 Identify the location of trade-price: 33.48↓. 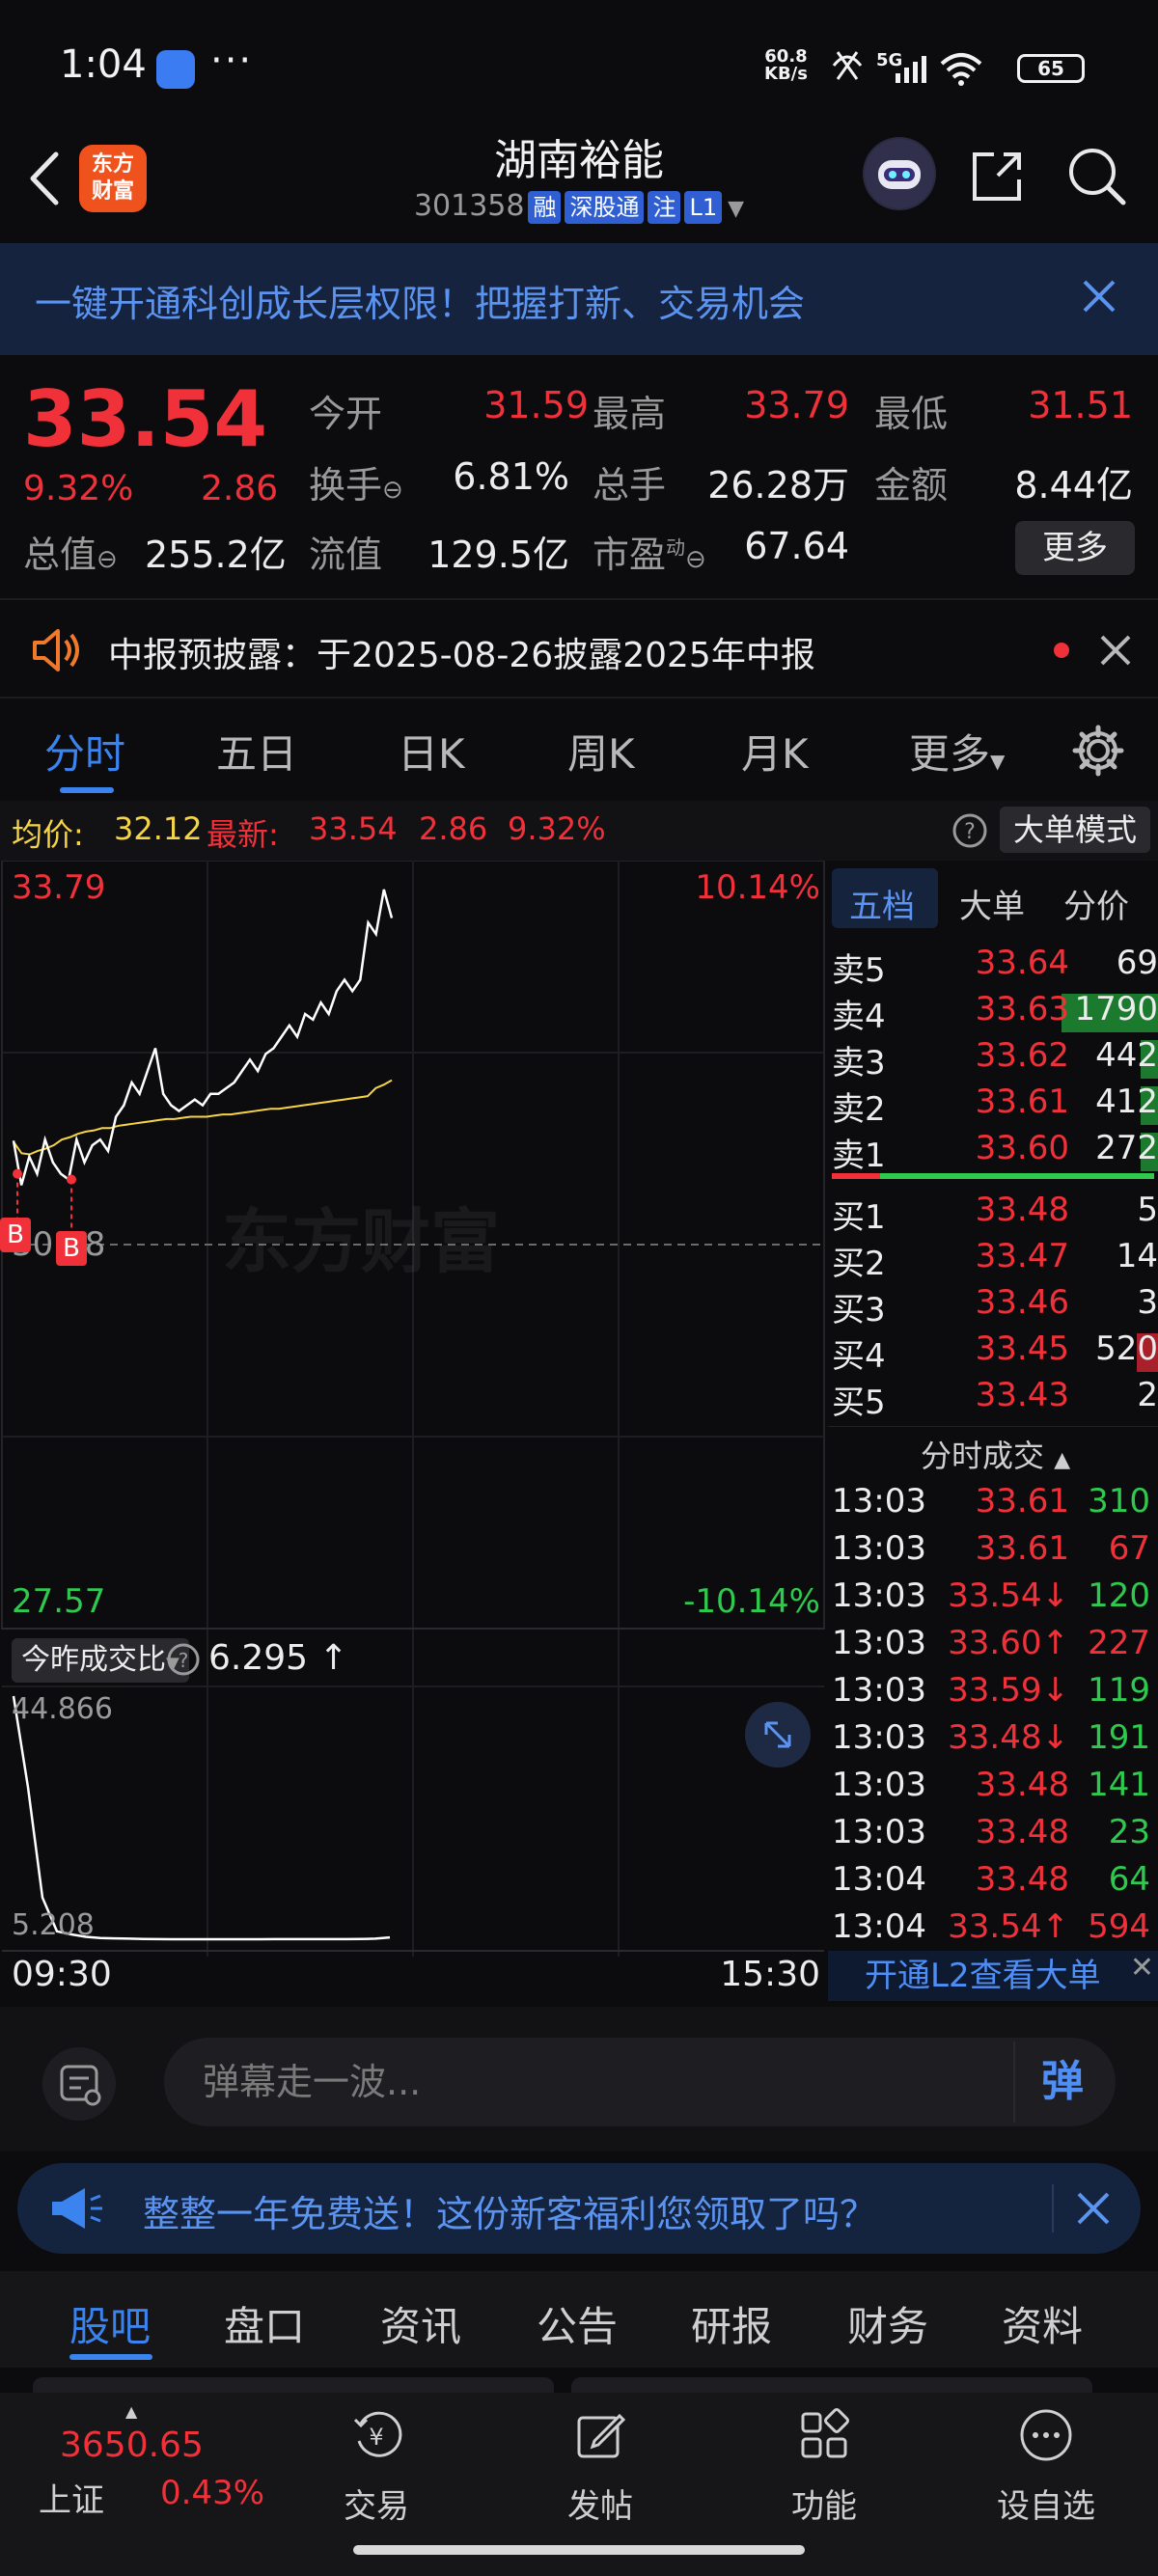
(1008, 1738).